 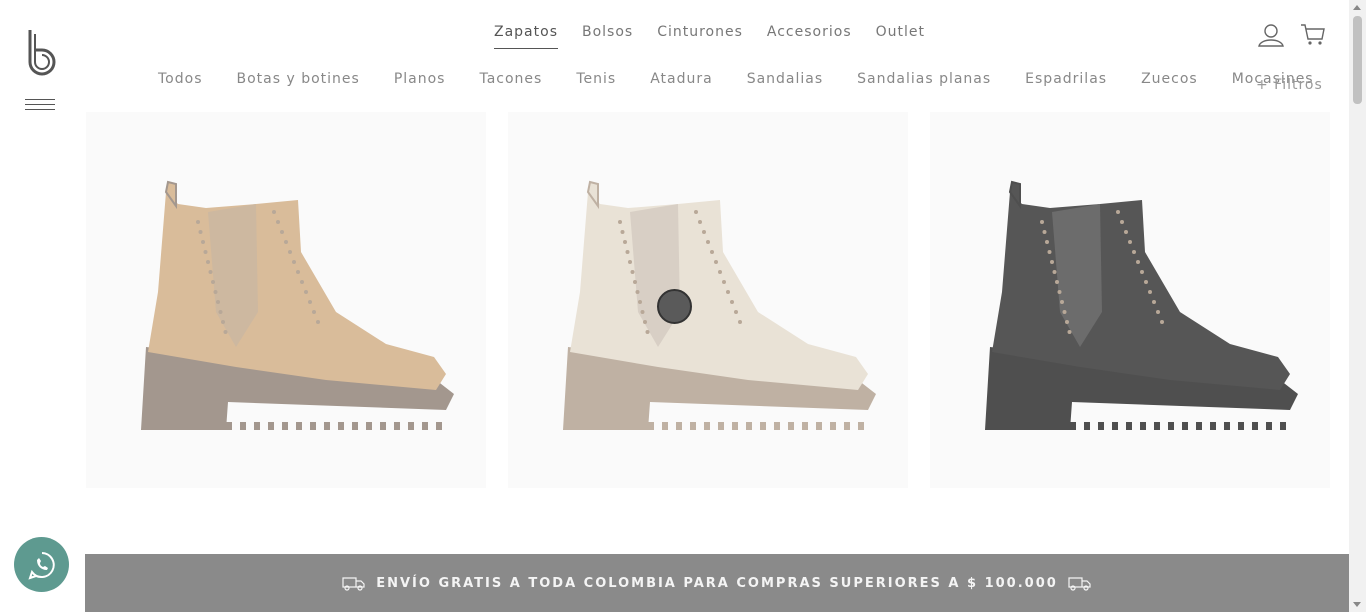 I want to click on nav-item-zapatos: Zapatos, so click(x=526, y=36).